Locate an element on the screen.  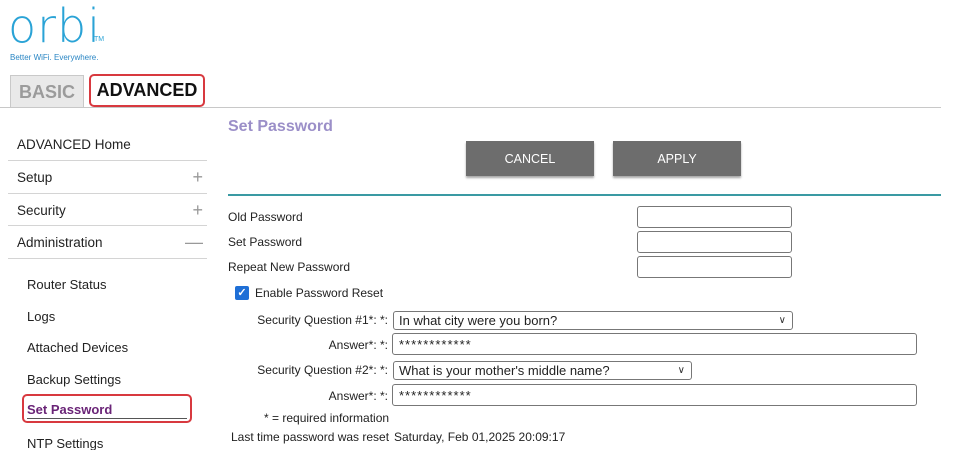
brand-tagline: Better WiFi. Everywhere. is located at coordinates (54, 57).